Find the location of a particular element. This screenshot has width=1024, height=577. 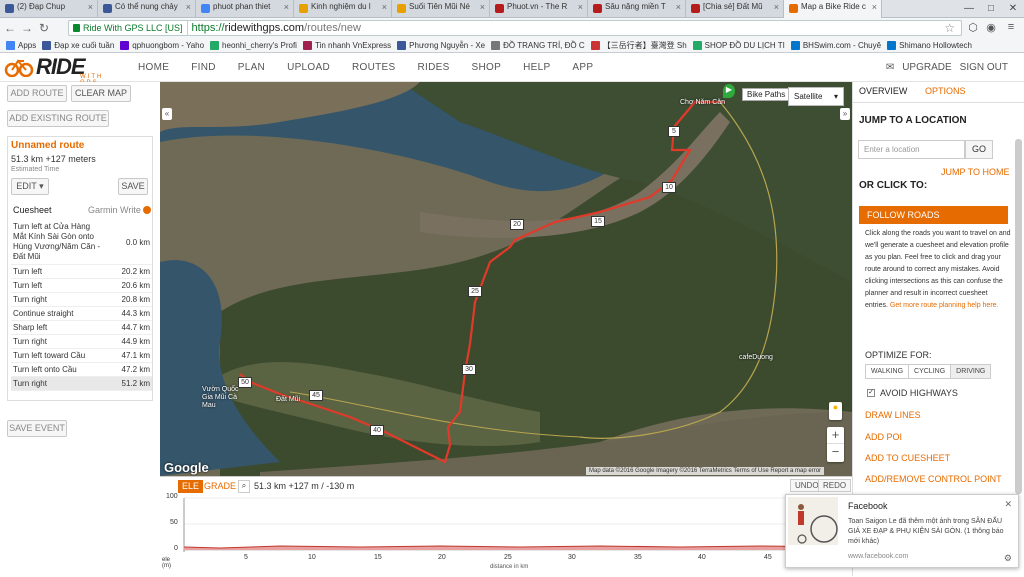

mode-cycling: CYCLING is located at coordinates (930, 371).